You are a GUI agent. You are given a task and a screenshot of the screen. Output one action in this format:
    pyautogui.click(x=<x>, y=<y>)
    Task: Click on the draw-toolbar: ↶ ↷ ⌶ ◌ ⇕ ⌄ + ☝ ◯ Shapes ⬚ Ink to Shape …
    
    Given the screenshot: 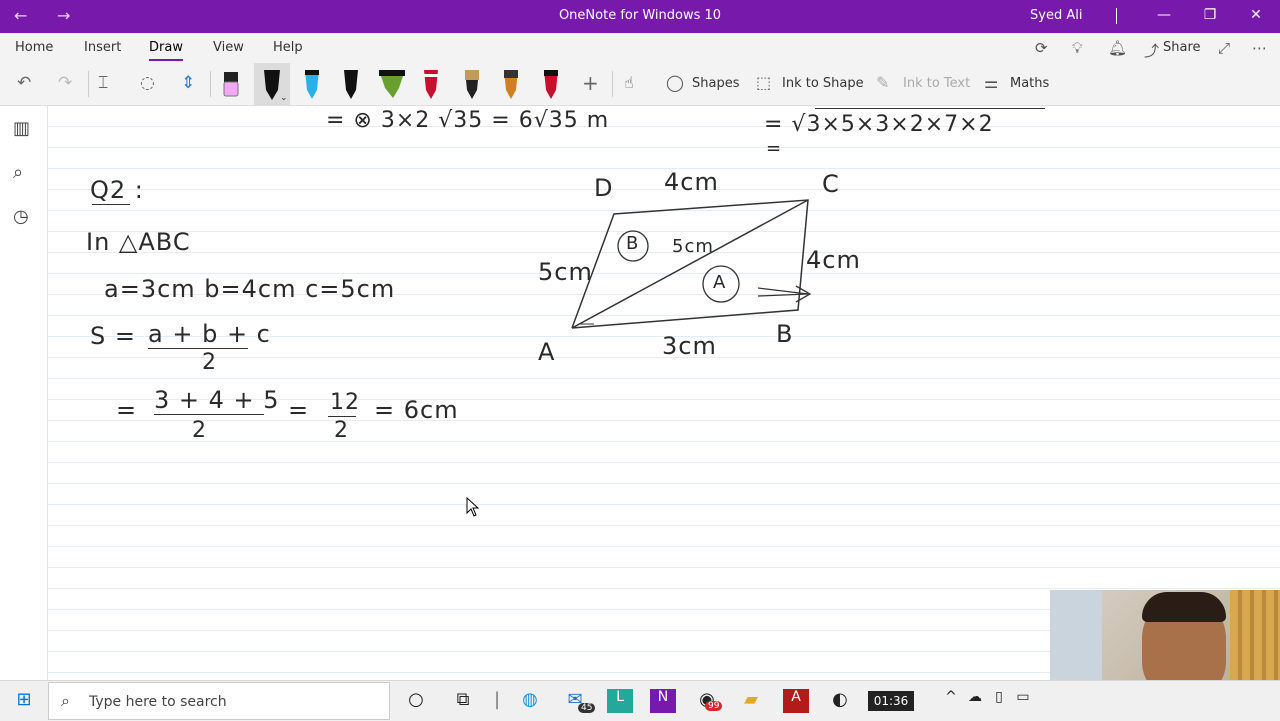 What is the action you would take?
    pyautogui.click(x=640, y=84)
    